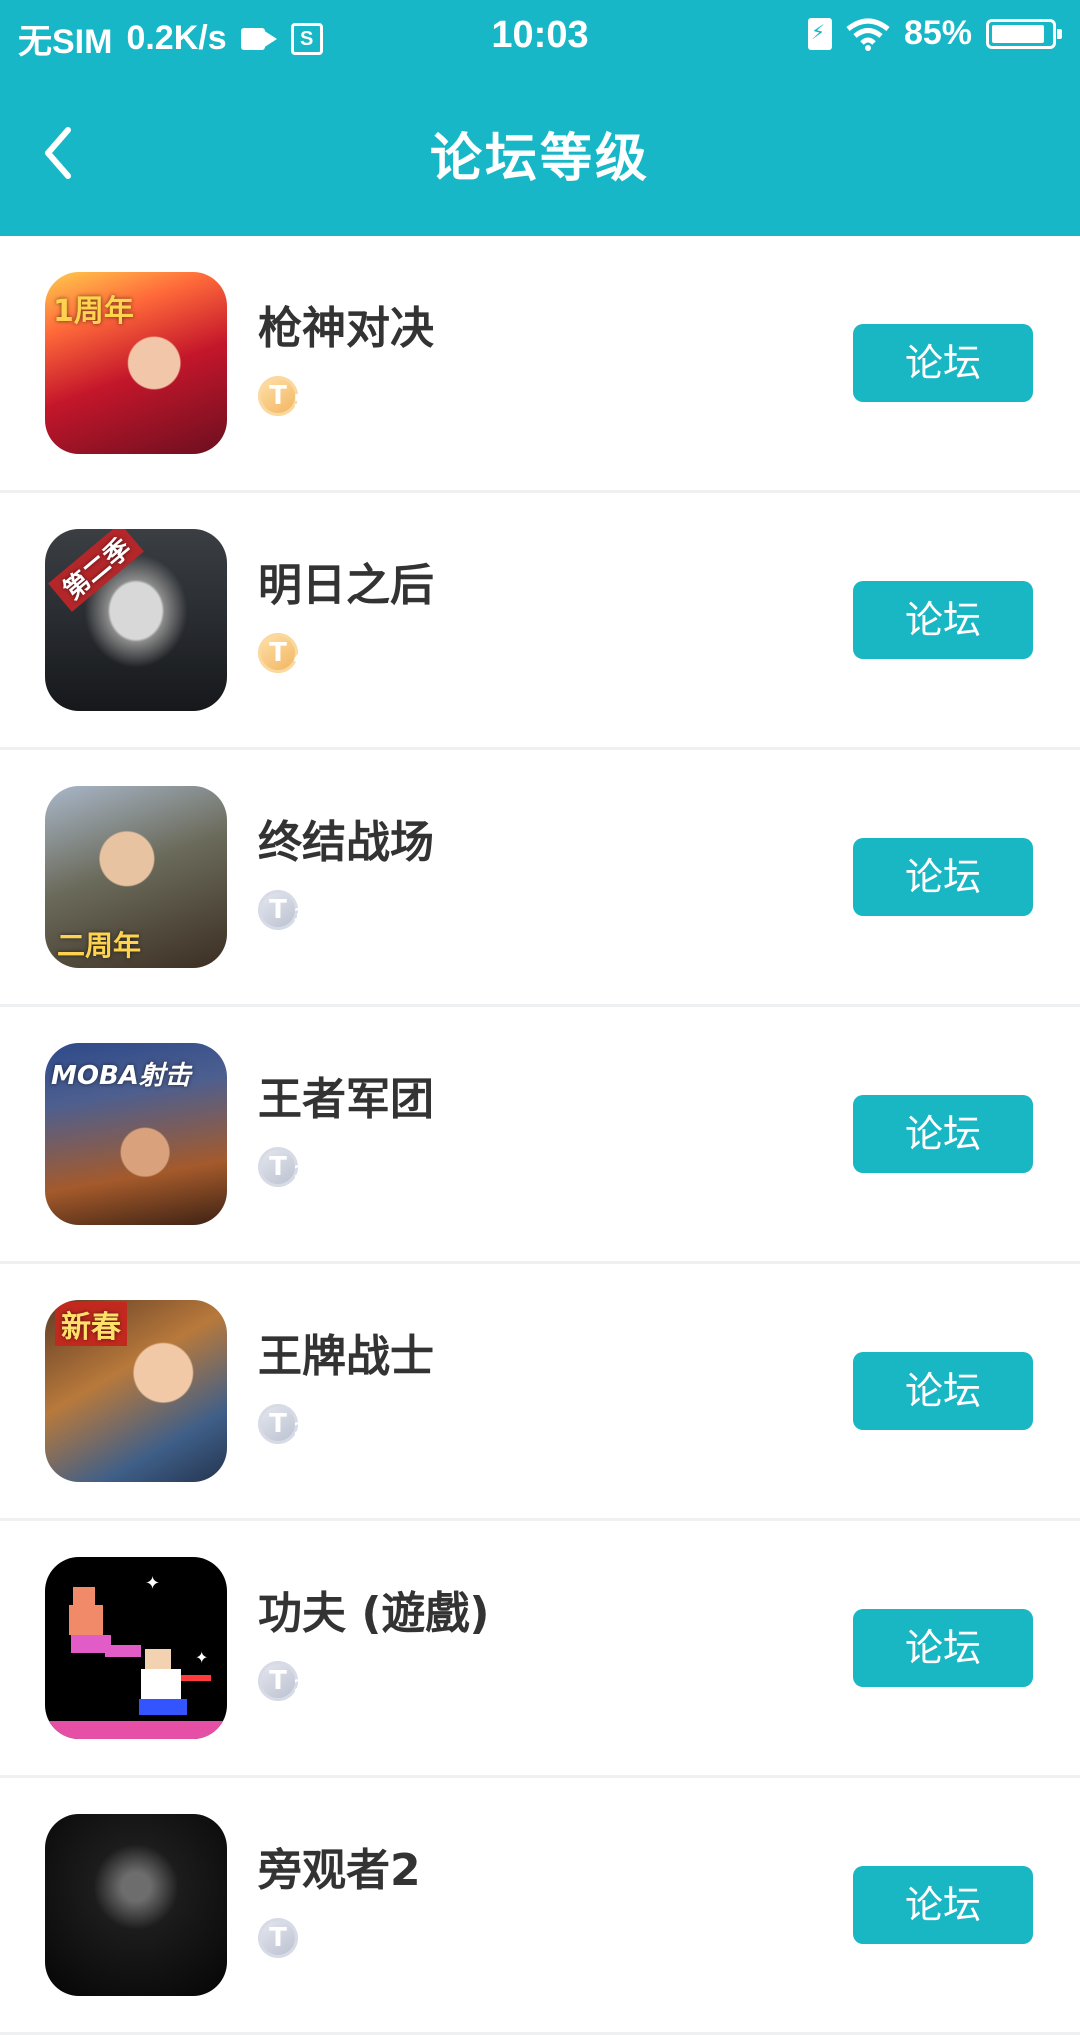  I want to click on icon-label: MOBA射击, so click(121, 1076).